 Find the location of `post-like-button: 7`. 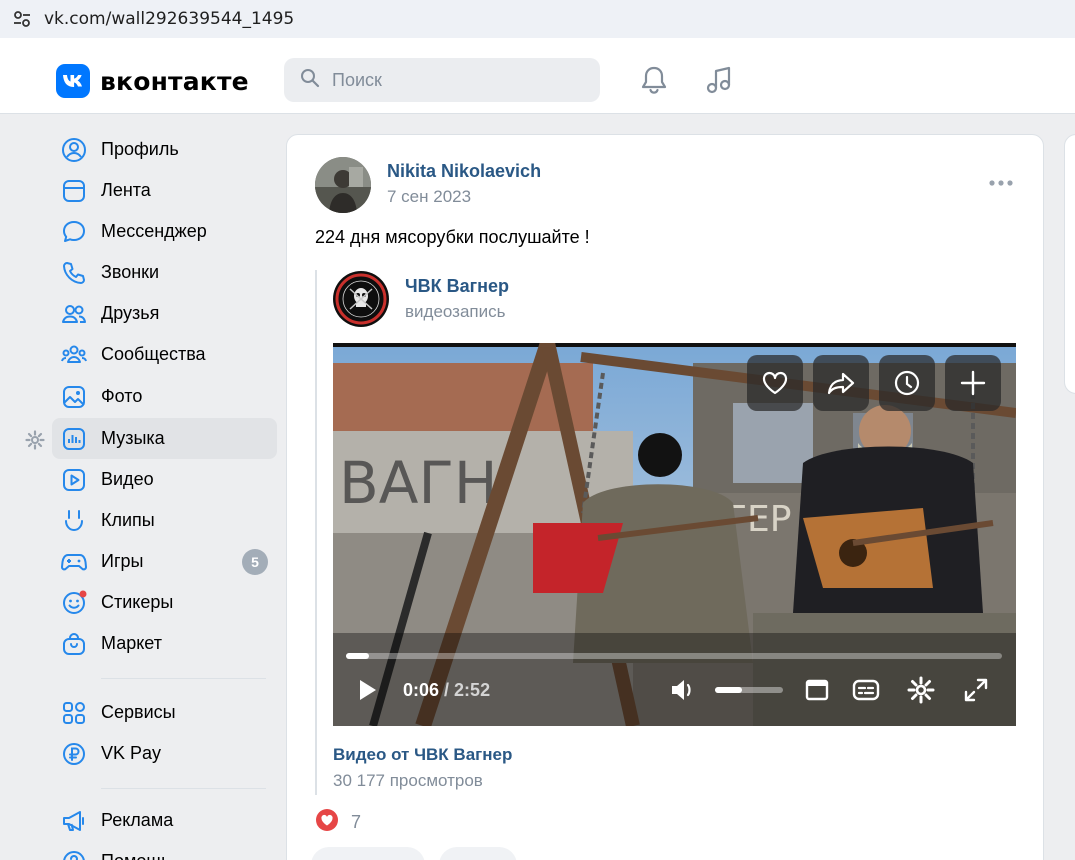

post-like-button: 7 is located at coordinates (338, 822).